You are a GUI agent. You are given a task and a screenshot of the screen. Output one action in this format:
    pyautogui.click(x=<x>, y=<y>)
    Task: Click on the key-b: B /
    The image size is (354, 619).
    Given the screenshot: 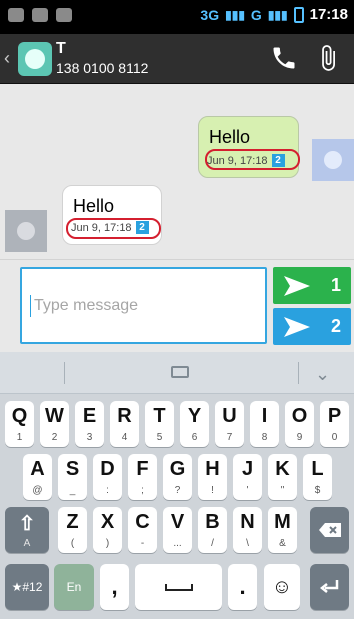 What is the action you would take?
    pyautogui.click(x=212, y=530)
    